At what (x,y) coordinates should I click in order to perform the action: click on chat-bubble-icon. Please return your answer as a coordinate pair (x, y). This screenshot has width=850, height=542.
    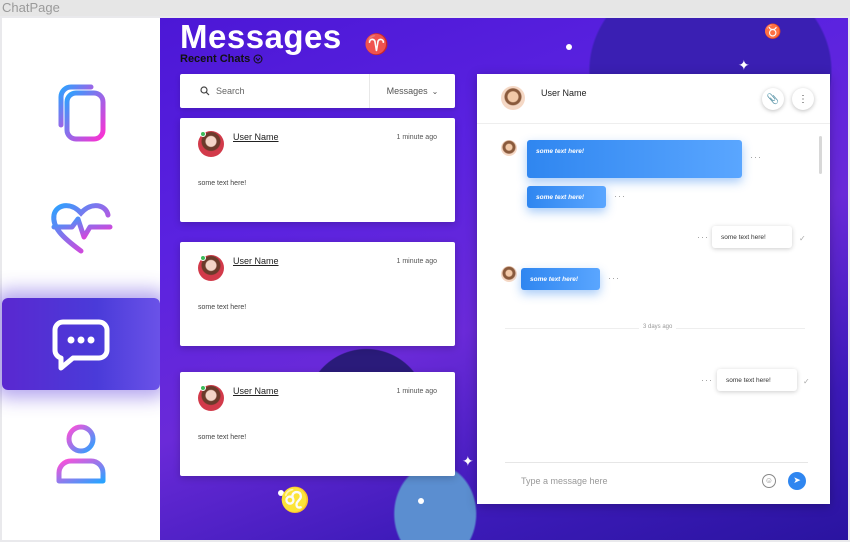
    Looking at the image, I should click on (81, 345).